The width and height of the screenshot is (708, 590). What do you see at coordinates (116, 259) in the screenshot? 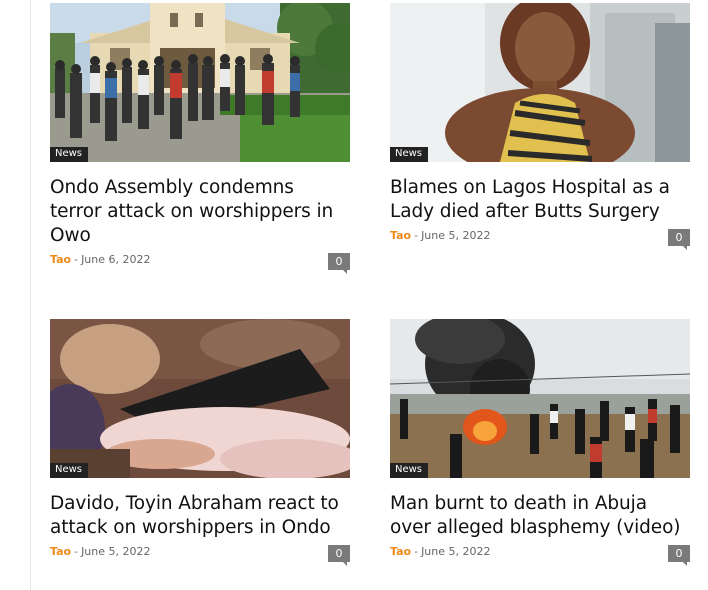
I see `post-date: June 6, 2022` at bounding box center [116, 259].